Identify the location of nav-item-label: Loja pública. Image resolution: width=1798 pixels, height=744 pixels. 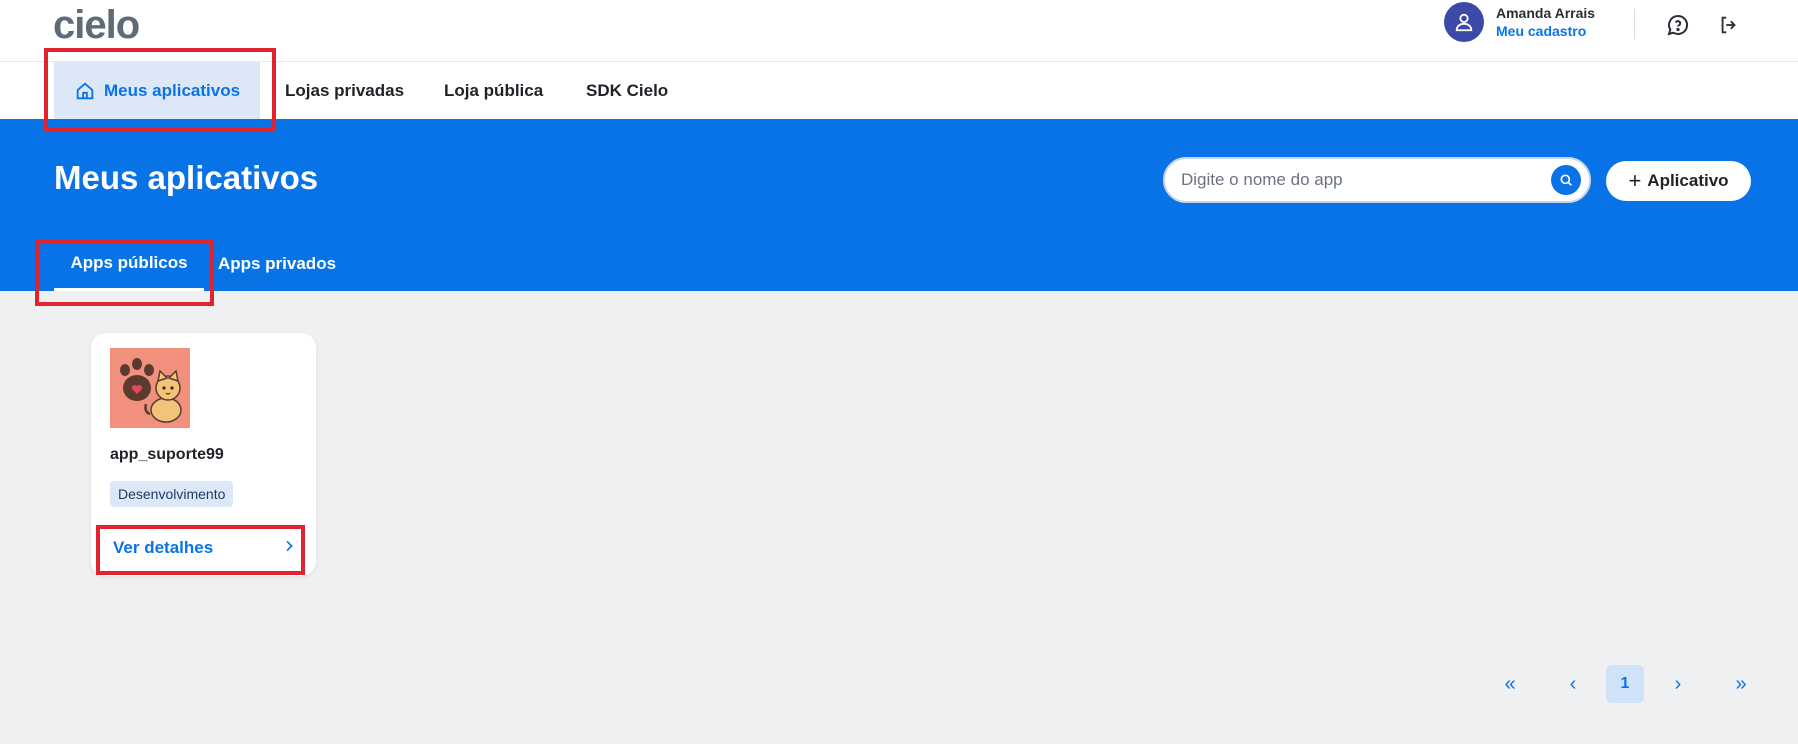
(494, 90).